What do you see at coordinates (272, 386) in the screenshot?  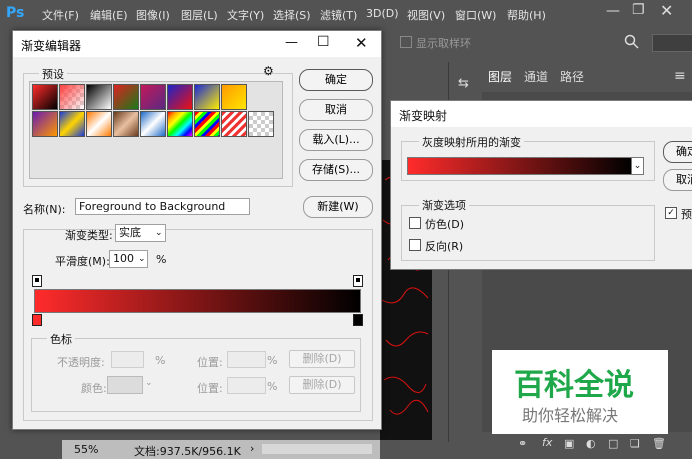 I see `color-location-percent: %` at bounding box center [272, 386].